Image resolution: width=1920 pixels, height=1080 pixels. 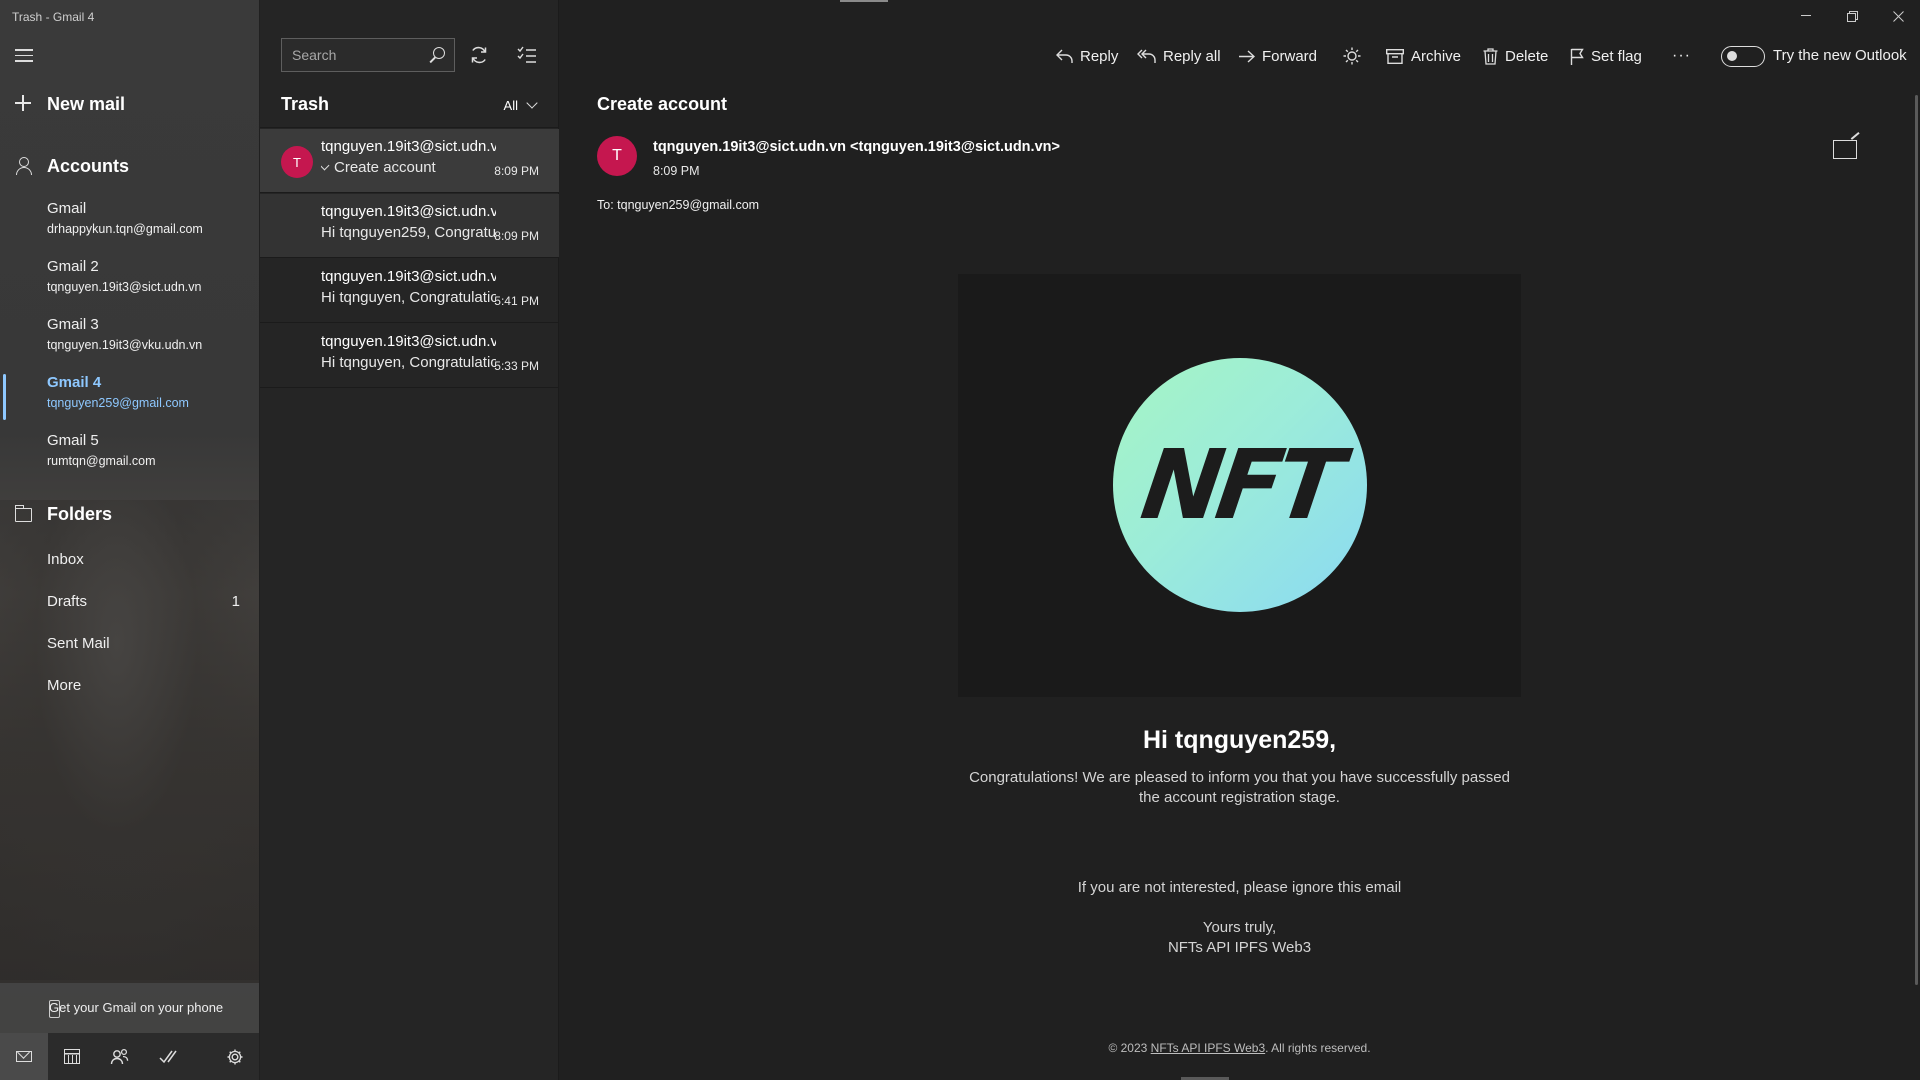 What do you see at coordinates (125, 345) in the screenshot?
I see `account-email: tqnguyen.19it3@vku.udn.vn` at bounding box center [125, 345].